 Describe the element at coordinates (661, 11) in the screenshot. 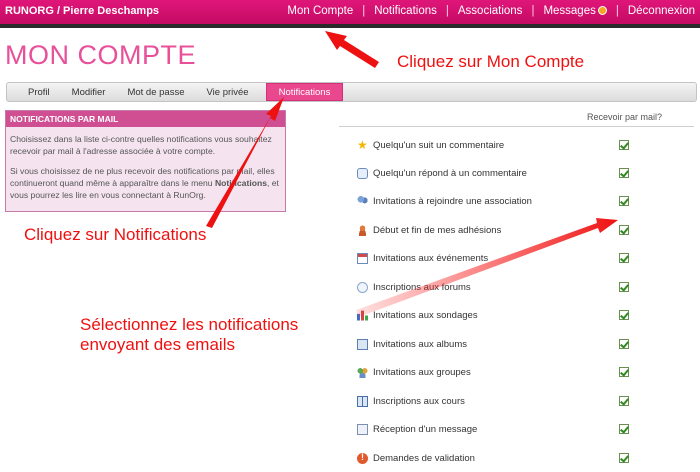

I see `nav-deconnexion: Déconnexion` at that location.